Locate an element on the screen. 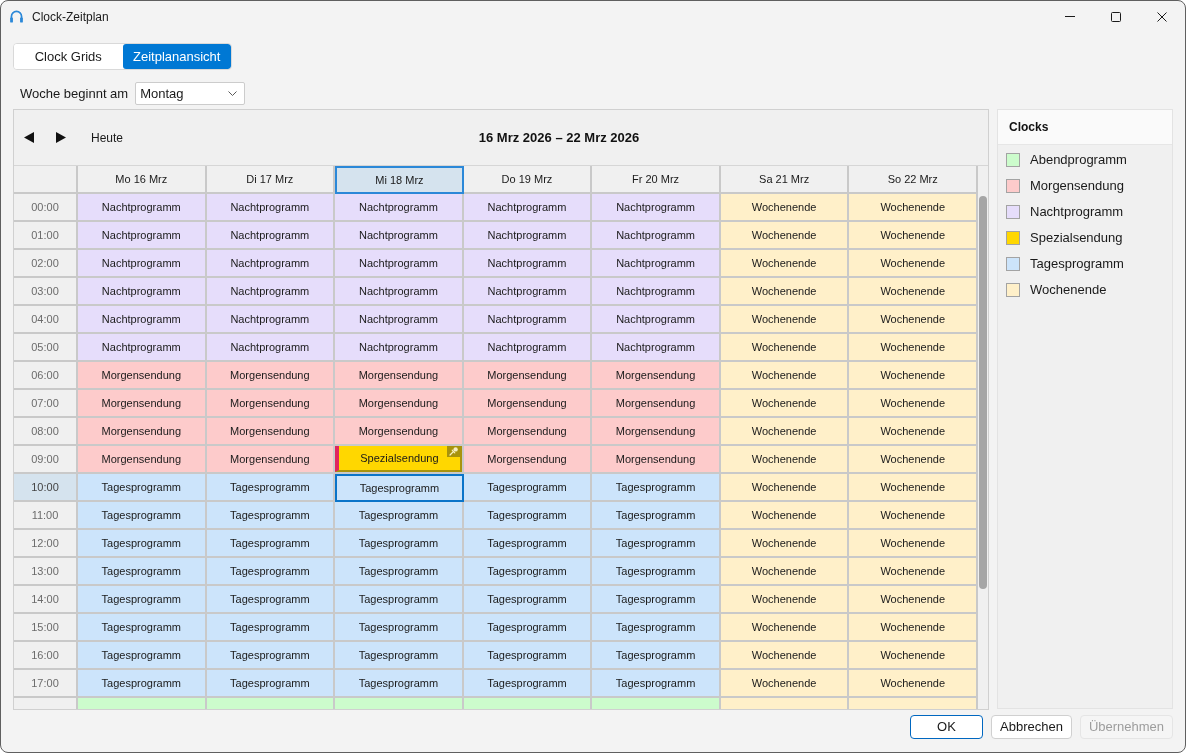 The height and width of the screenshot is (753, 1186). view-tab: Zeitplanansicht is located at coordinates (176, 56).